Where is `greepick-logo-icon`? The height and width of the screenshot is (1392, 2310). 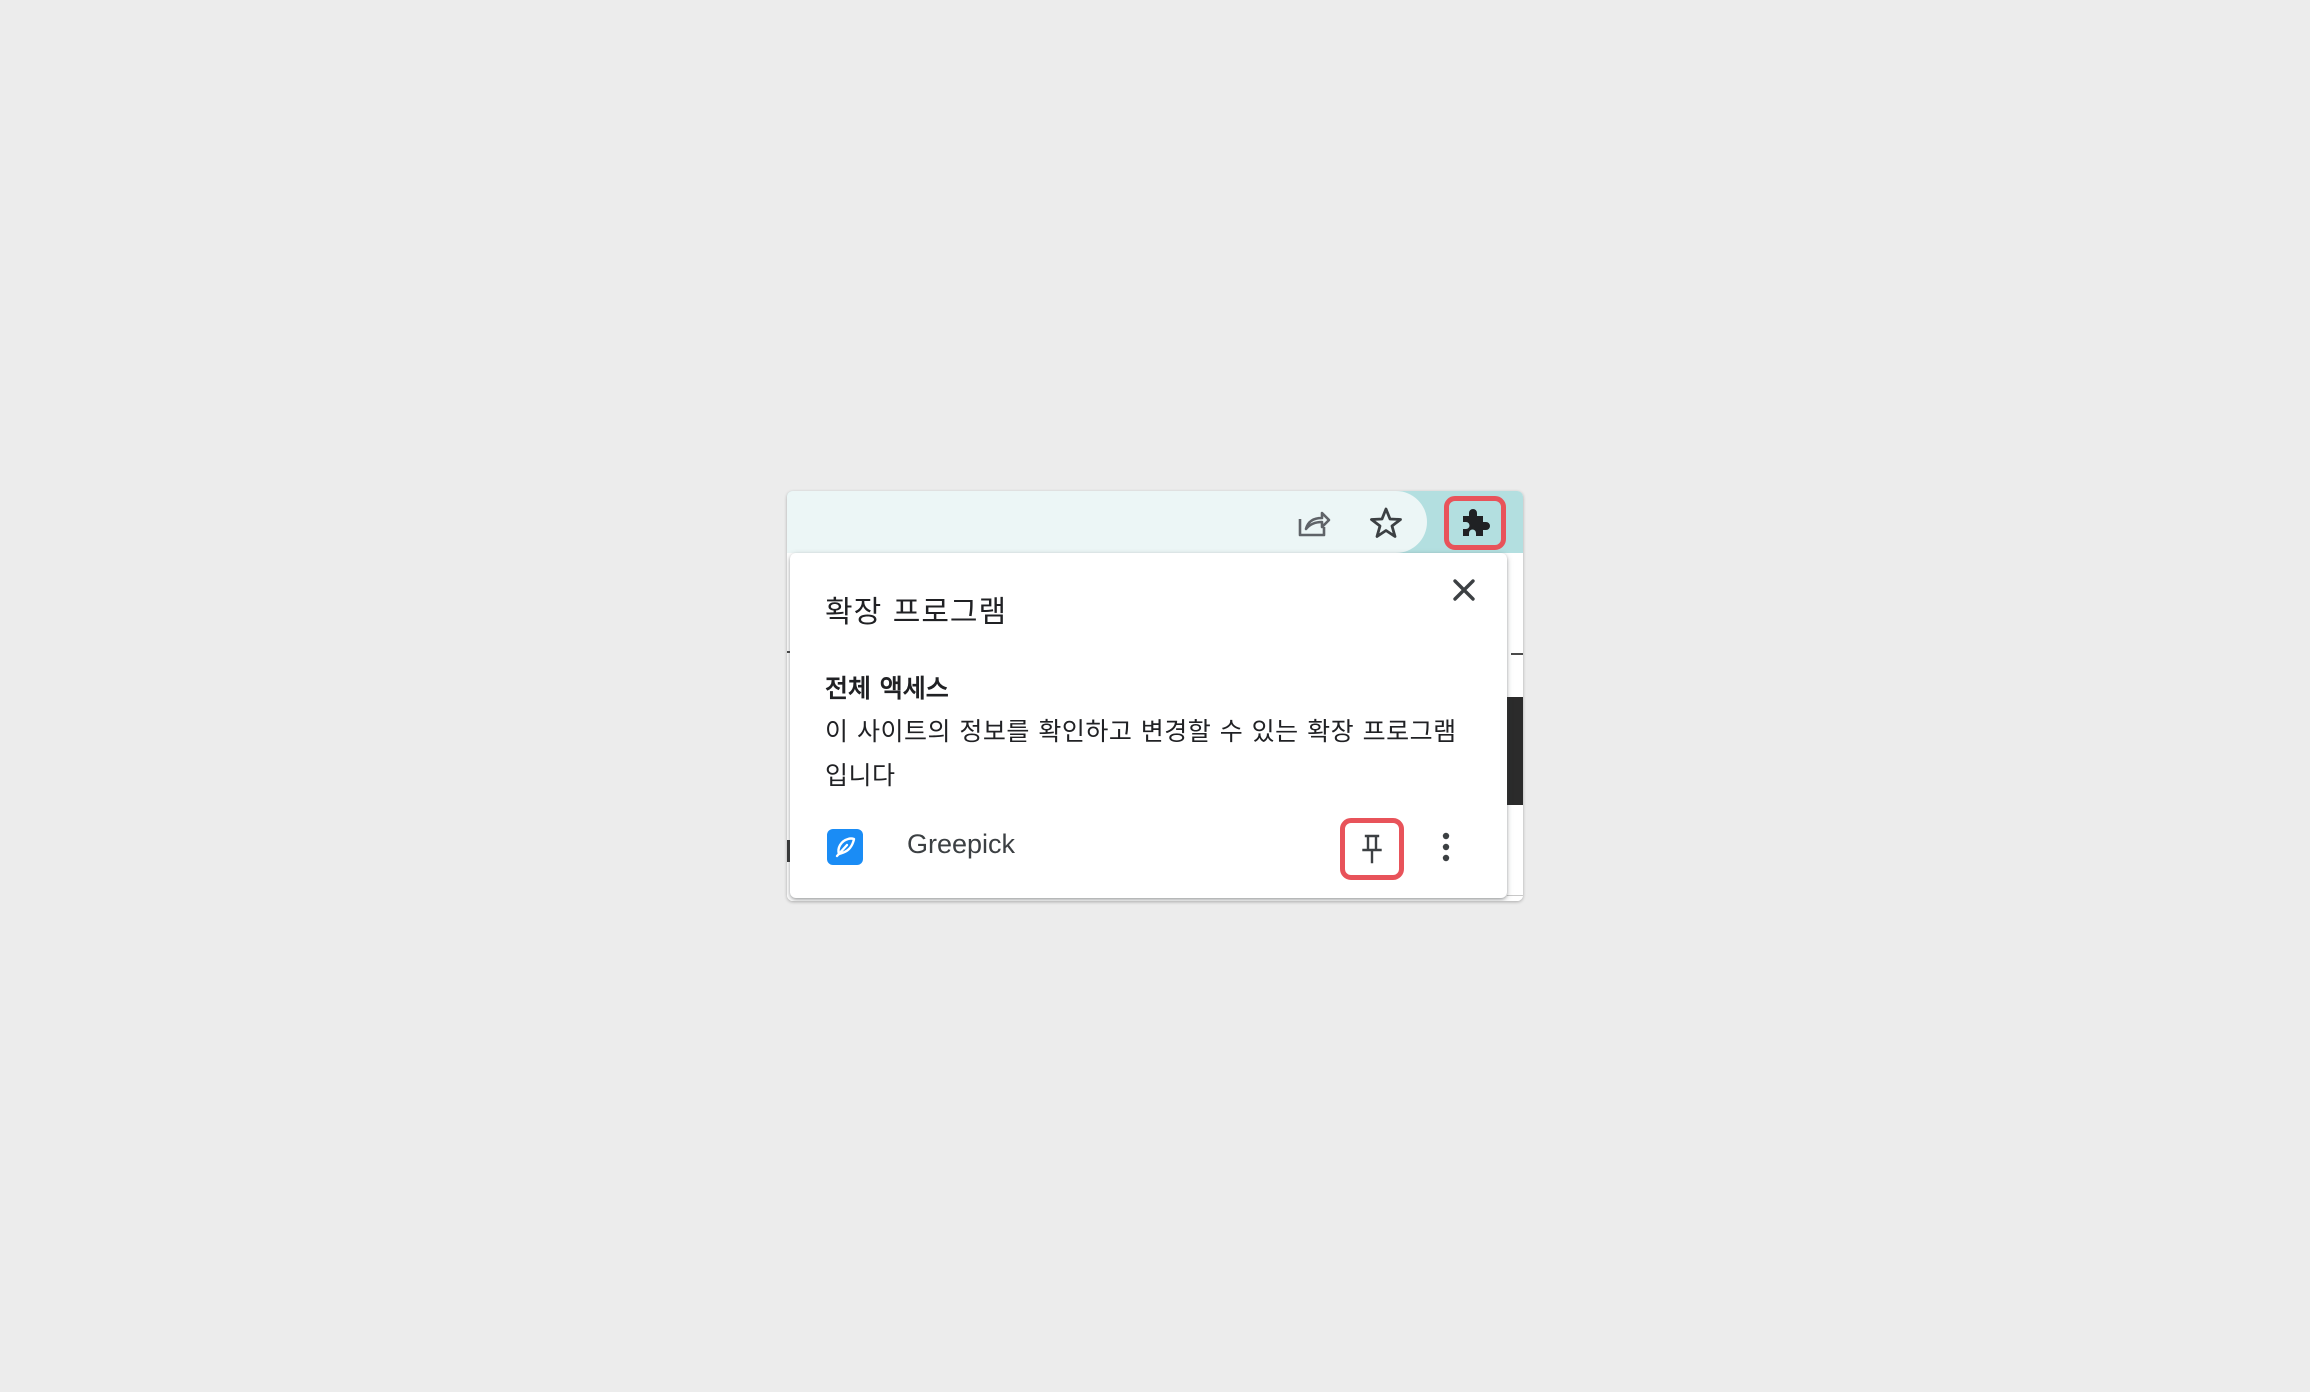
greepick-logo-icon is located at coordinates (845, 847).